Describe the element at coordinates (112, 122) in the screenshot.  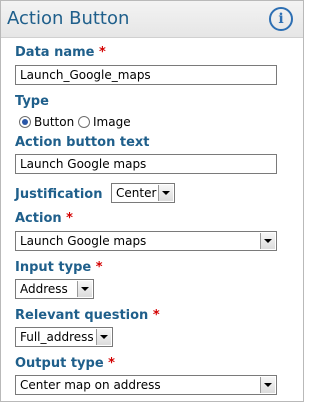
I see `type-image-label: Image` at that location.